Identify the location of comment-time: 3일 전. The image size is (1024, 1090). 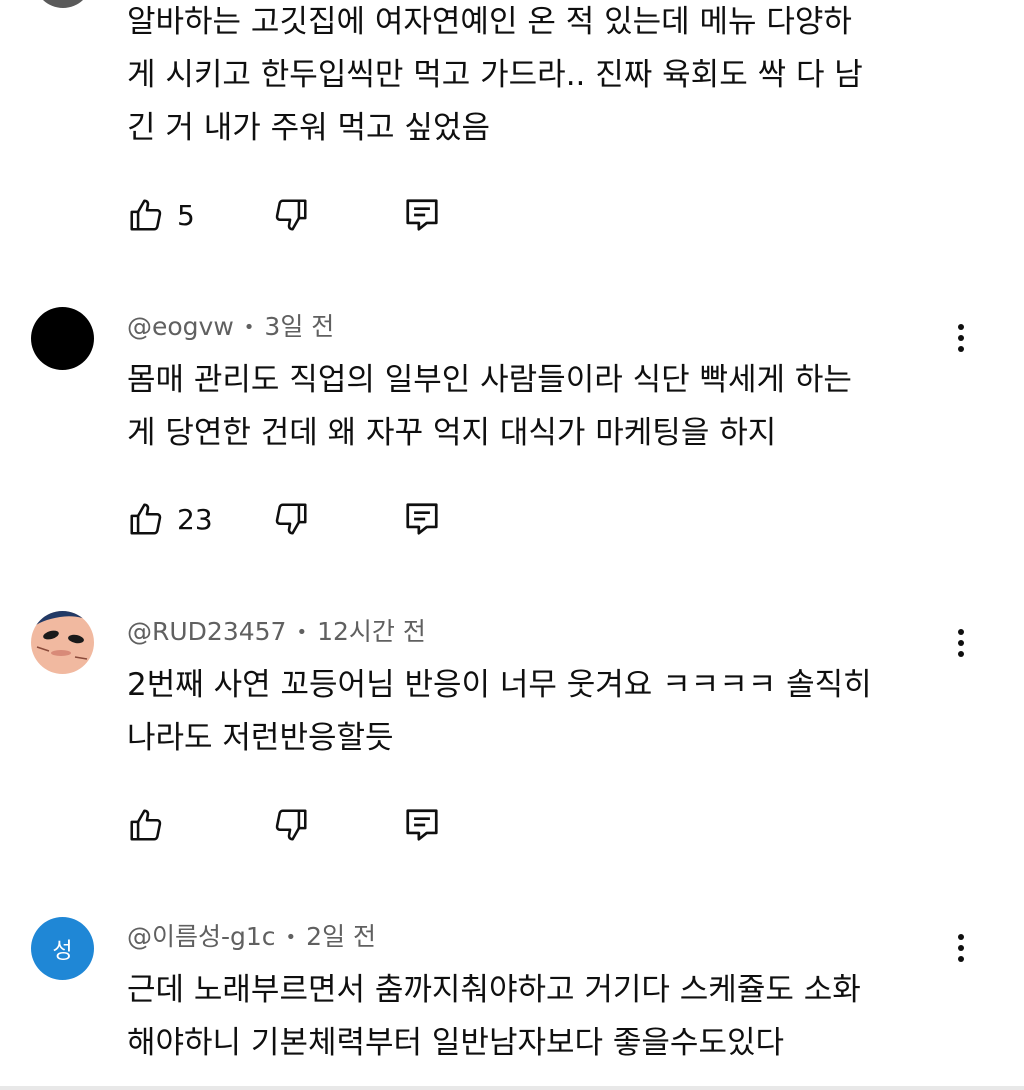
(299, 326).